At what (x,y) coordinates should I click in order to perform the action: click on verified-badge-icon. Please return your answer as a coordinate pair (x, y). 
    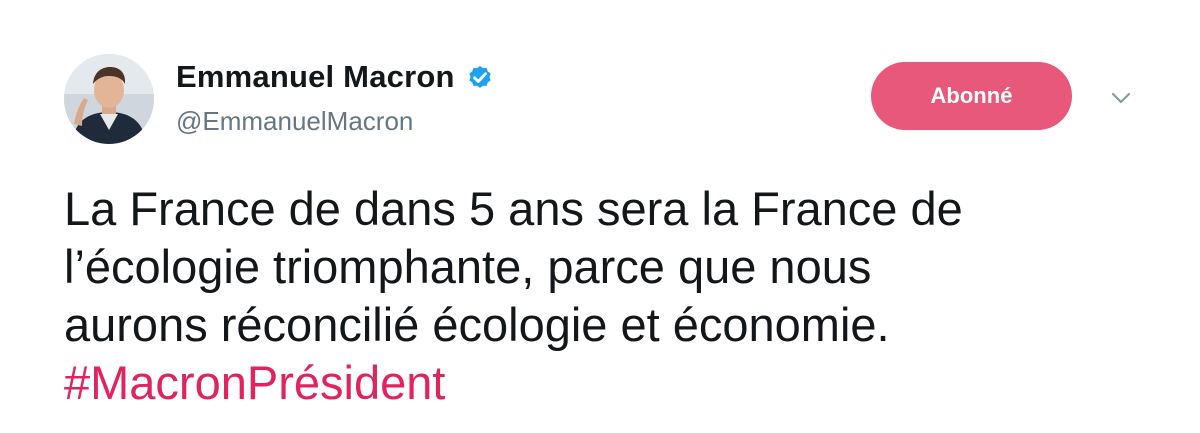
    Looking at the image, I should click on (479, 77).